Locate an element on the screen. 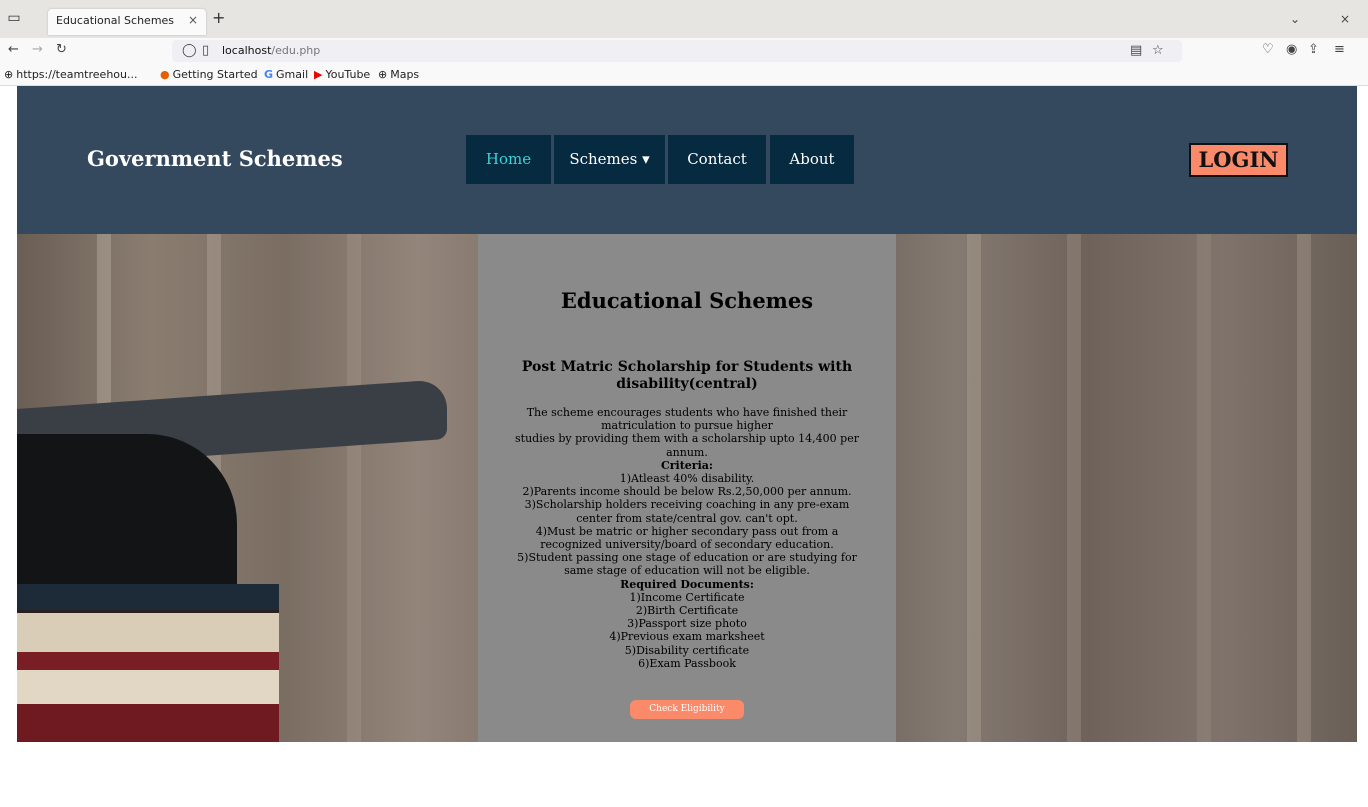 This screenshot has height=807, width=1368. share-icon: ⇪ is located at coordinates (1313, 50).